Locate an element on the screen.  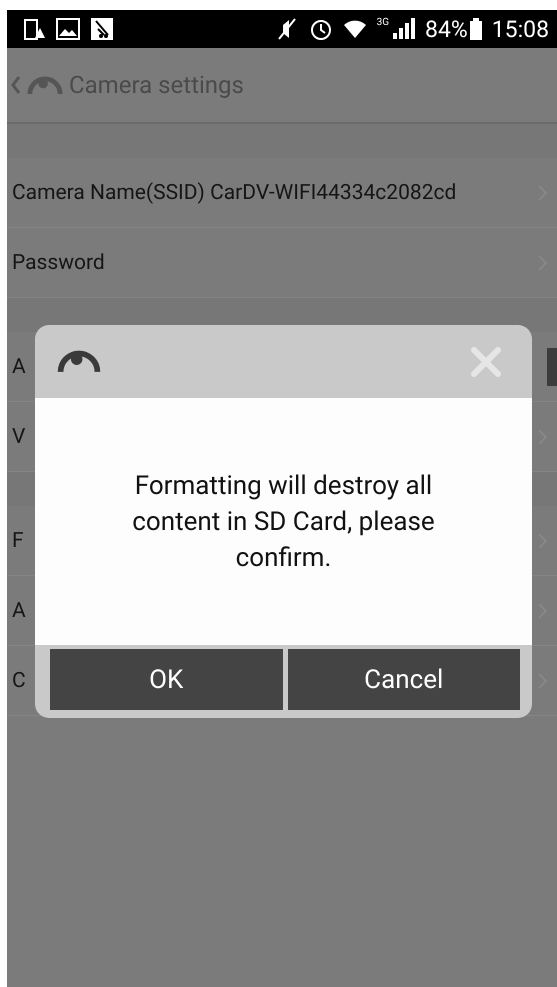
dialog-button: Cancel is located at coordinates (404, 679).